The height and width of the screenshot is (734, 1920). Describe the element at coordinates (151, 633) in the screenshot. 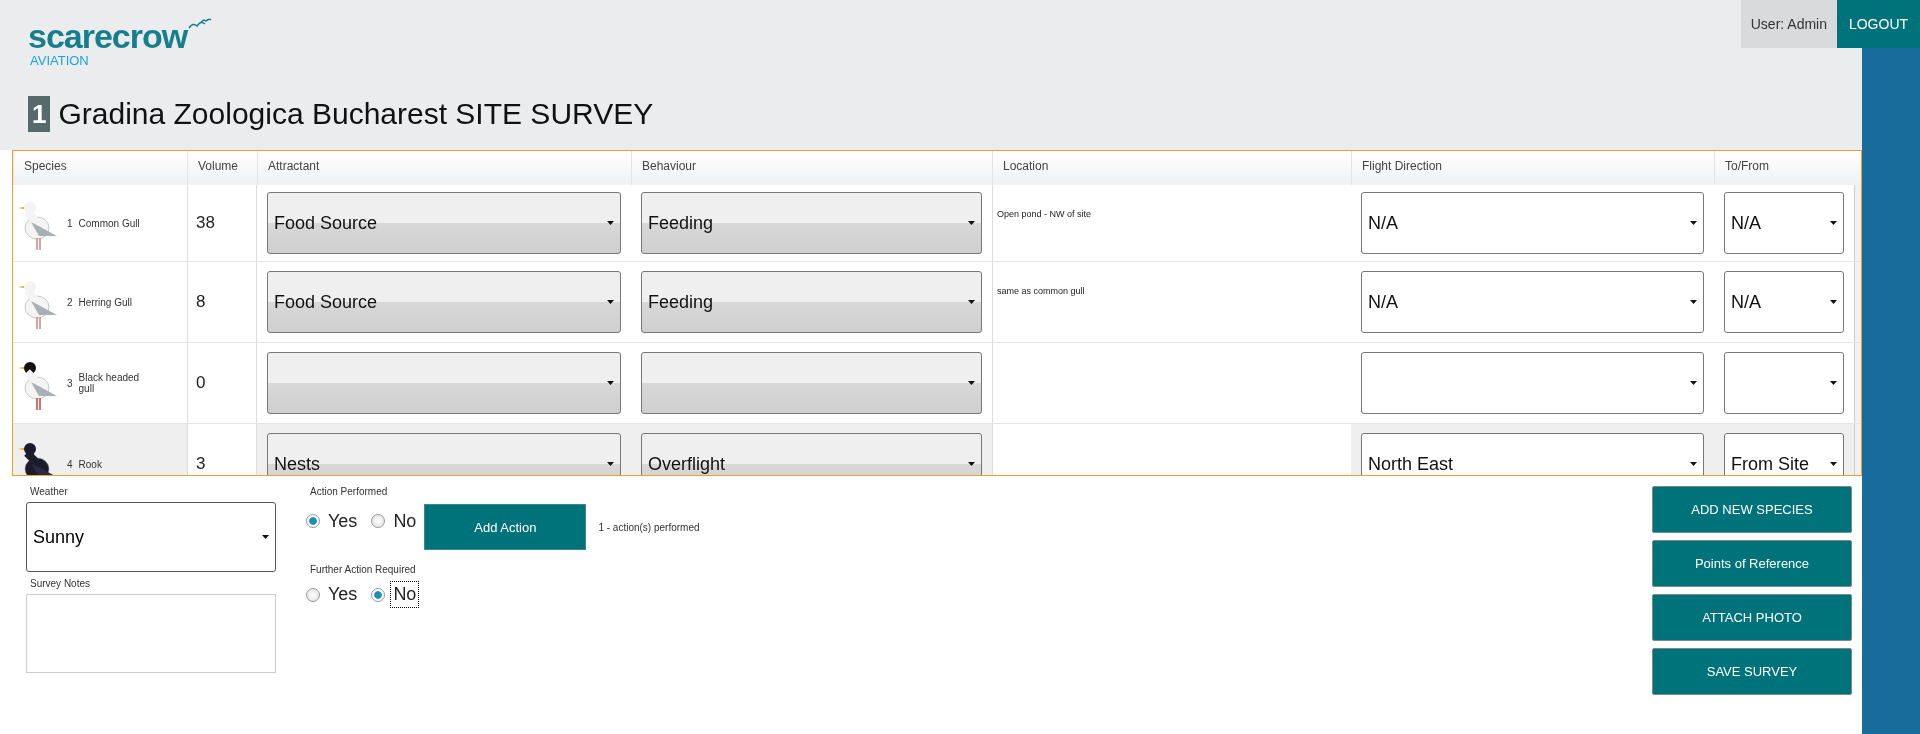

I see `notes-field` at that location.